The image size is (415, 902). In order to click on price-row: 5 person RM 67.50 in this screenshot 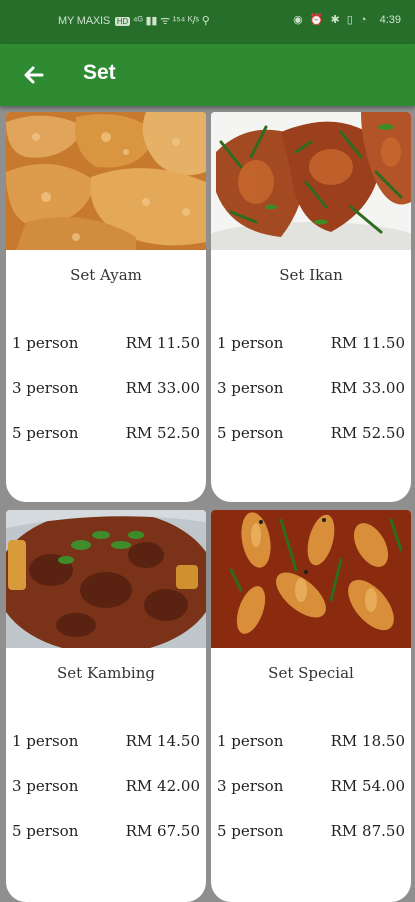, I will do `click(106, 831)`.